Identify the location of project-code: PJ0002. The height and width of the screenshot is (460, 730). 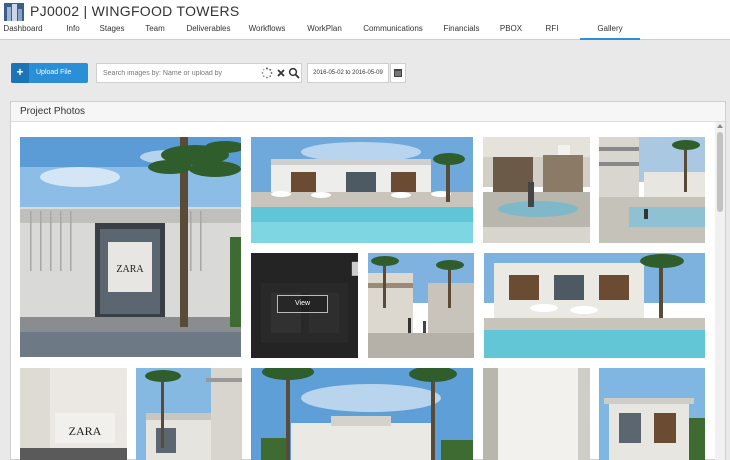
(55, 11).